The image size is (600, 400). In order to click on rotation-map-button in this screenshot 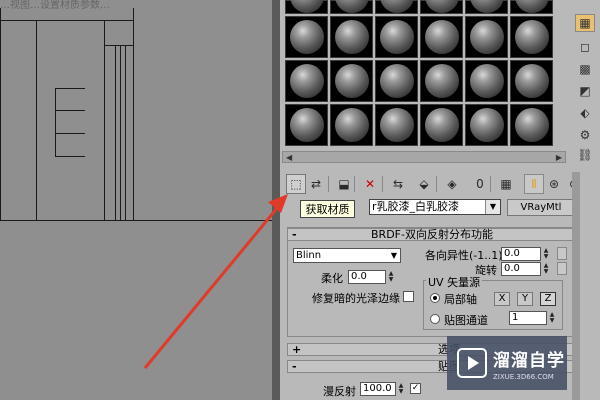, I will do `click(562, 268)`.